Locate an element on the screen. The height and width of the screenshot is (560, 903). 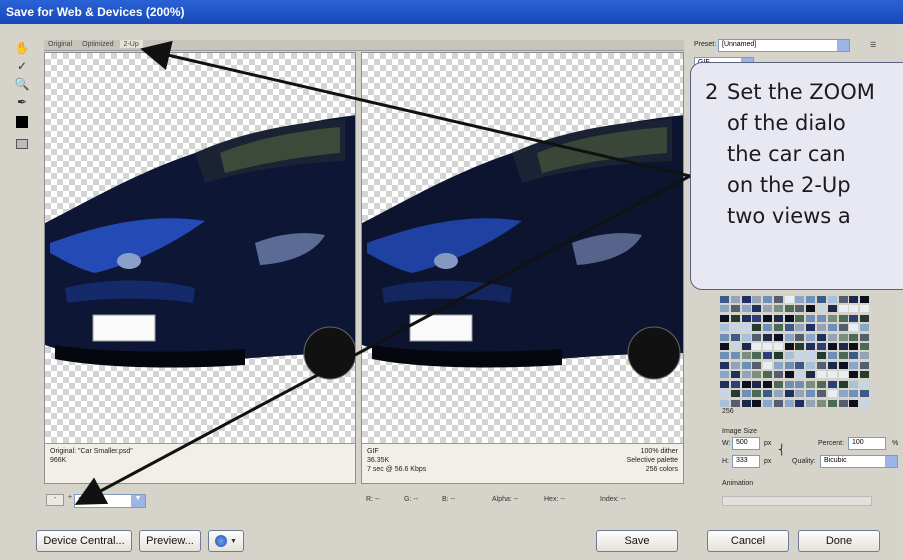
hand-tool-icon: ✋ is located at coordinates (22, 48).